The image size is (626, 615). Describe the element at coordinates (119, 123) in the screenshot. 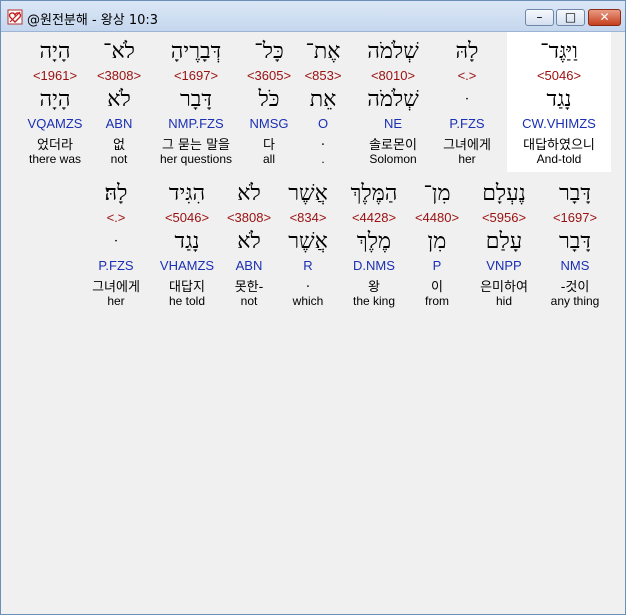

I see `parse-code: ABN` at that location.